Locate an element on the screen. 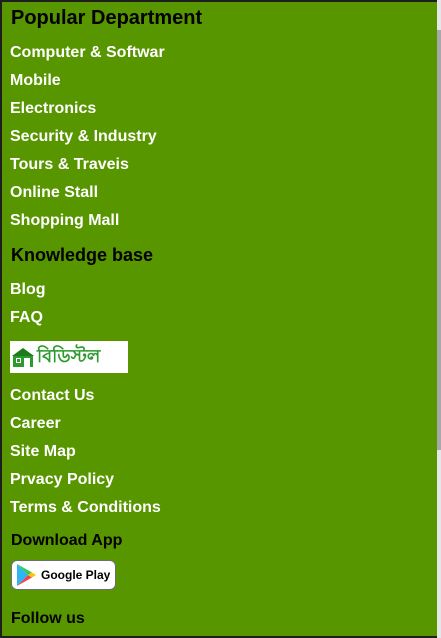 This screenshot has height=638, width=441. info-link-site-map: Site Map is located at coordinates (43, 452).